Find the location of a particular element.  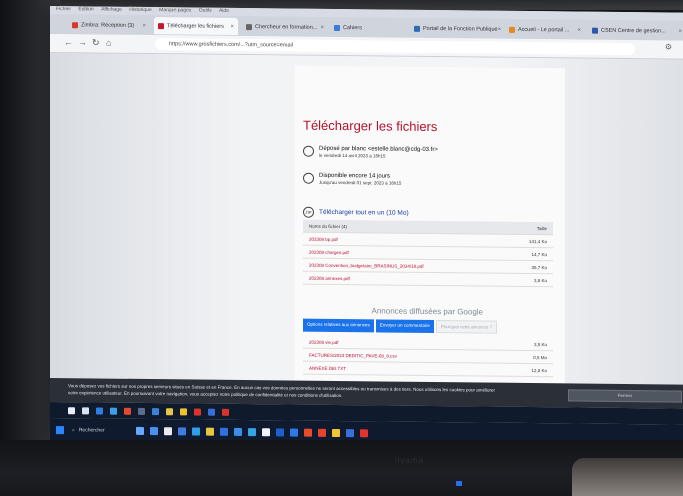

tab-portail-fonction-publique: Portail de la Fonction Publique × is located at coordinates (456, 29).